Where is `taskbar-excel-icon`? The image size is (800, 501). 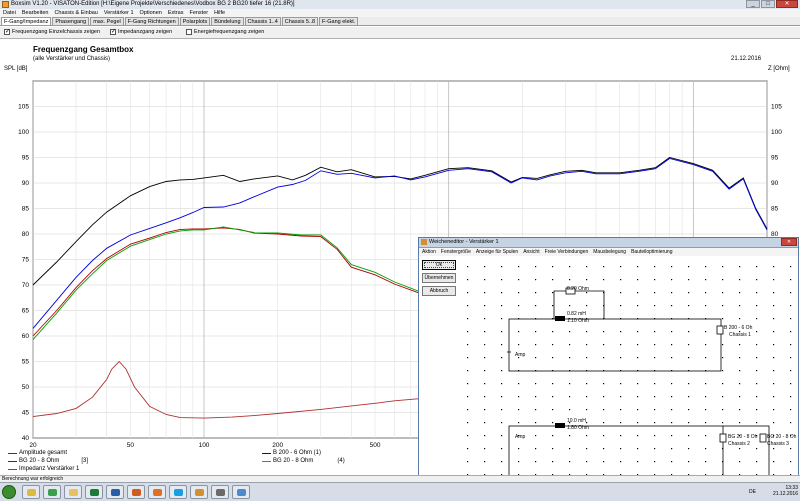 taskbar-excel-icon is located at coordinates (94, 492).